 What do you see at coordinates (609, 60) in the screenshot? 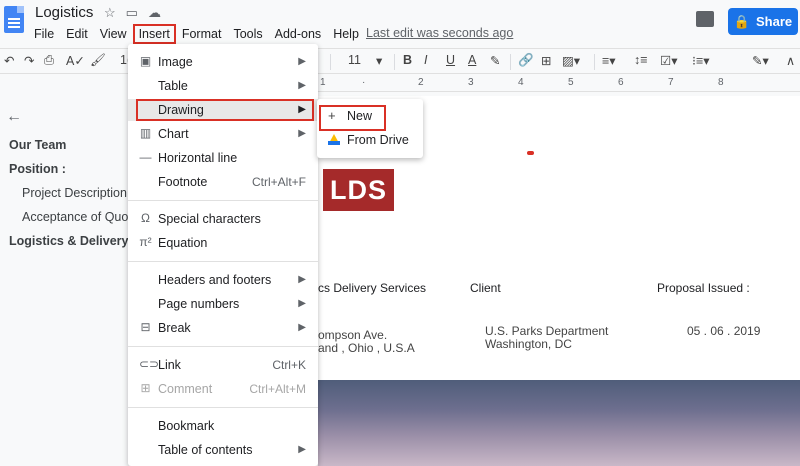
I see `align-icon: ≡▾` at bounding box center [609, 60].